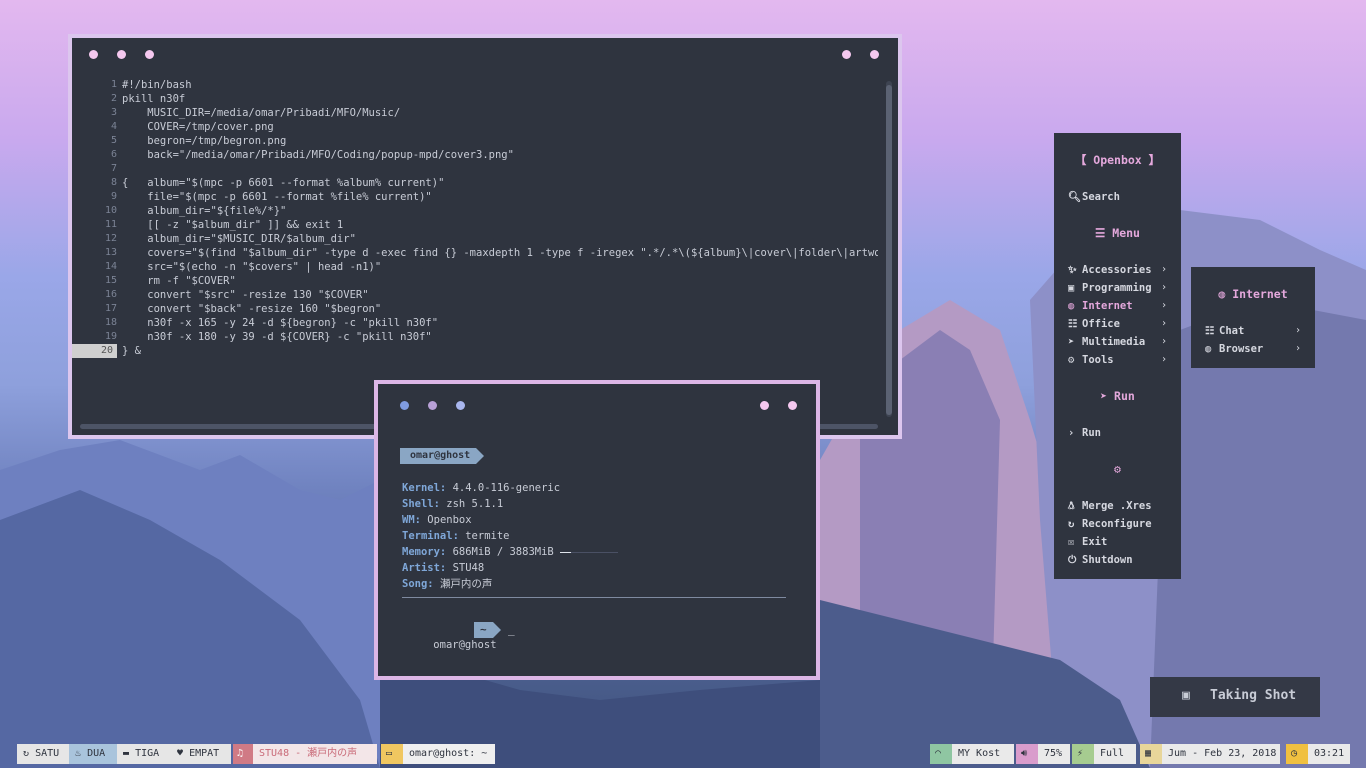 This screenshot has height=768, width=1366. I want to click on code-line: album_dir="$MUSIC_DIR/$album_dir", so click(239, 239).